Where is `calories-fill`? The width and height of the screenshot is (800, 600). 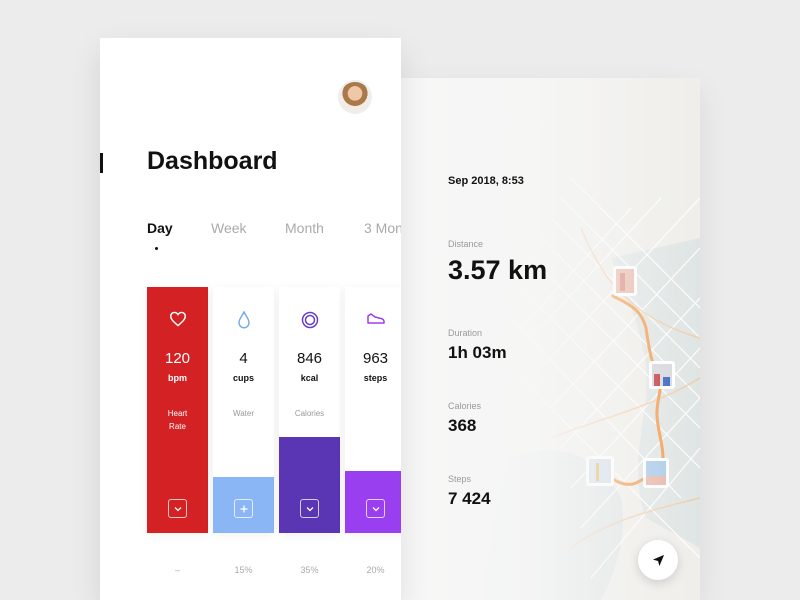 calories-fill is located at coordinates (309, 485).